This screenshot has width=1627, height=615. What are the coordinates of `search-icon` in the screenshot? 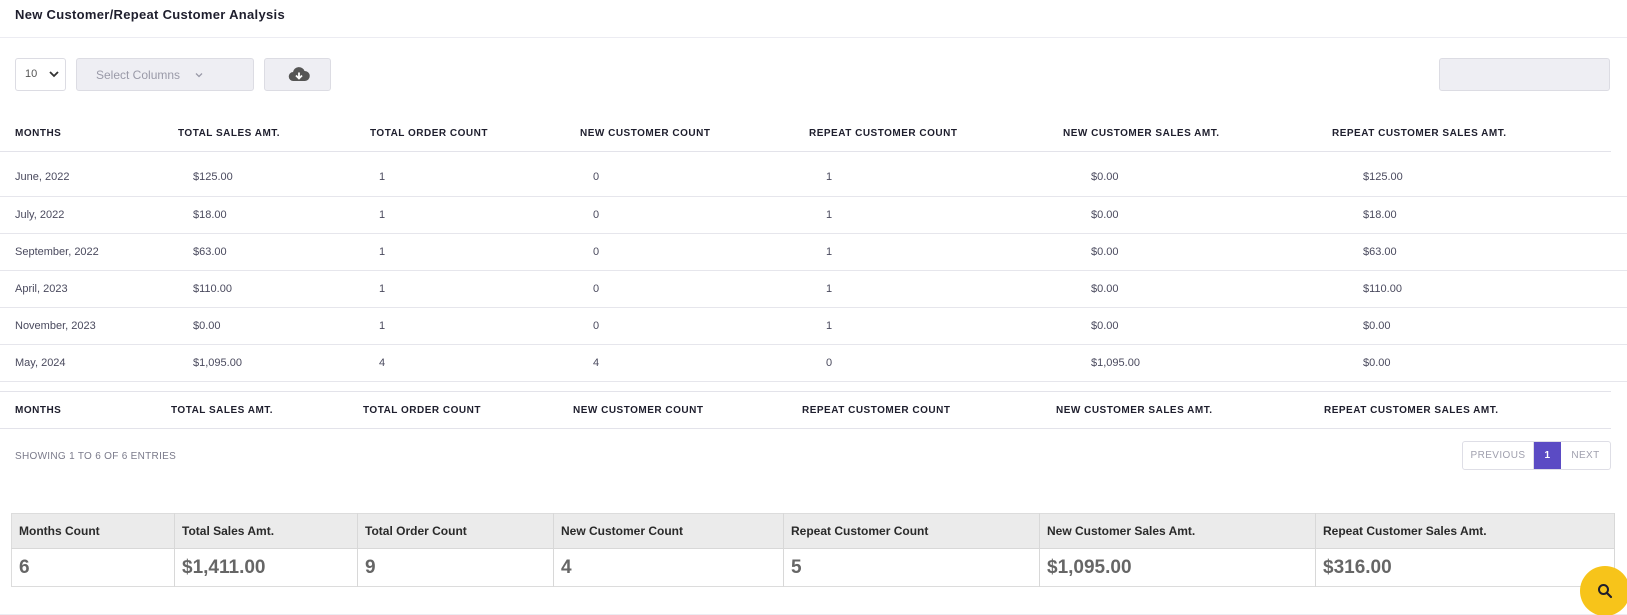 It's located at (1605, 591).